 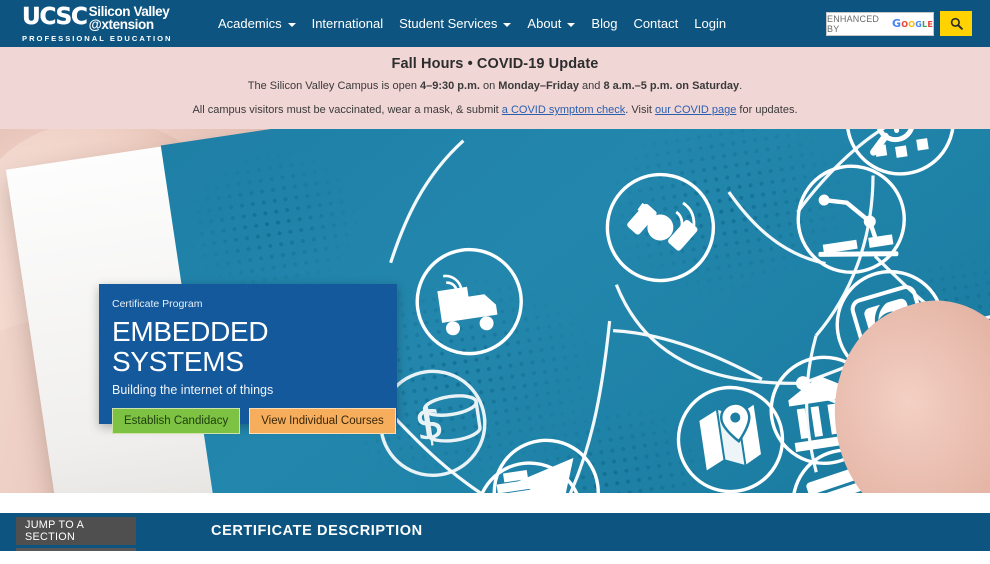 What do you see at coordinates (450, 86) in the screenshot?
I see `alert-hours-time: 4–9:30 p.m.` at bounding box center [450, 86].